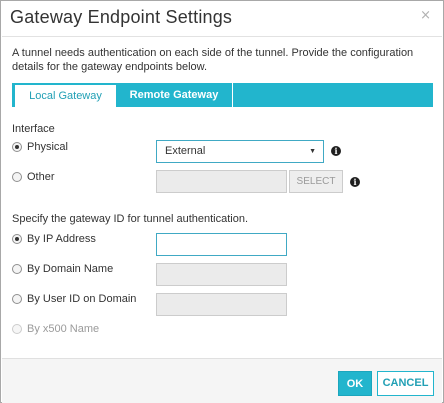 The width and height of the screenshot is (444, 403). Describe the element at coordinates (222, 380) in the screenshot. I see `dialog-footer` at that location.